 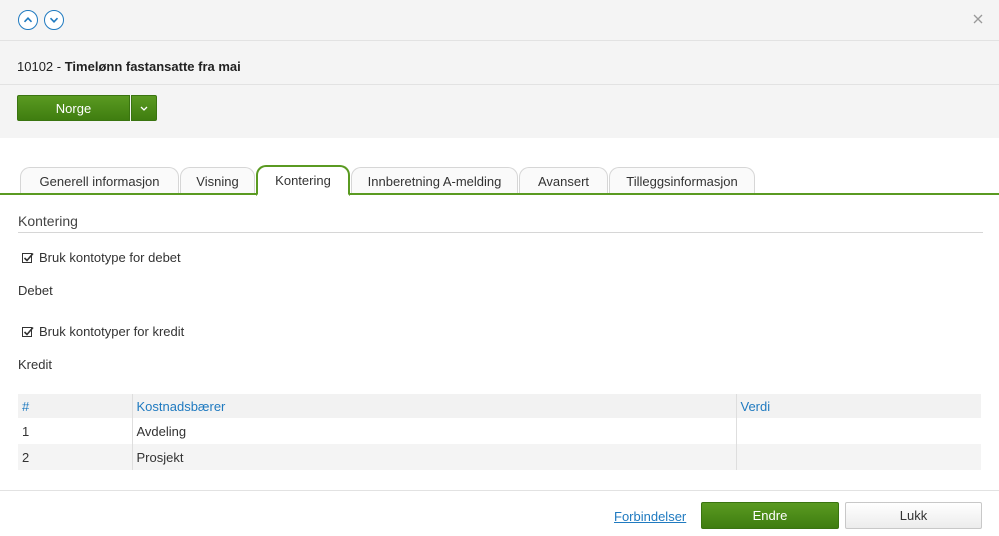 What do you see at coordinates (500, 232) in the screenshot?
I see `section-divider` at bounding box center [500, 232].